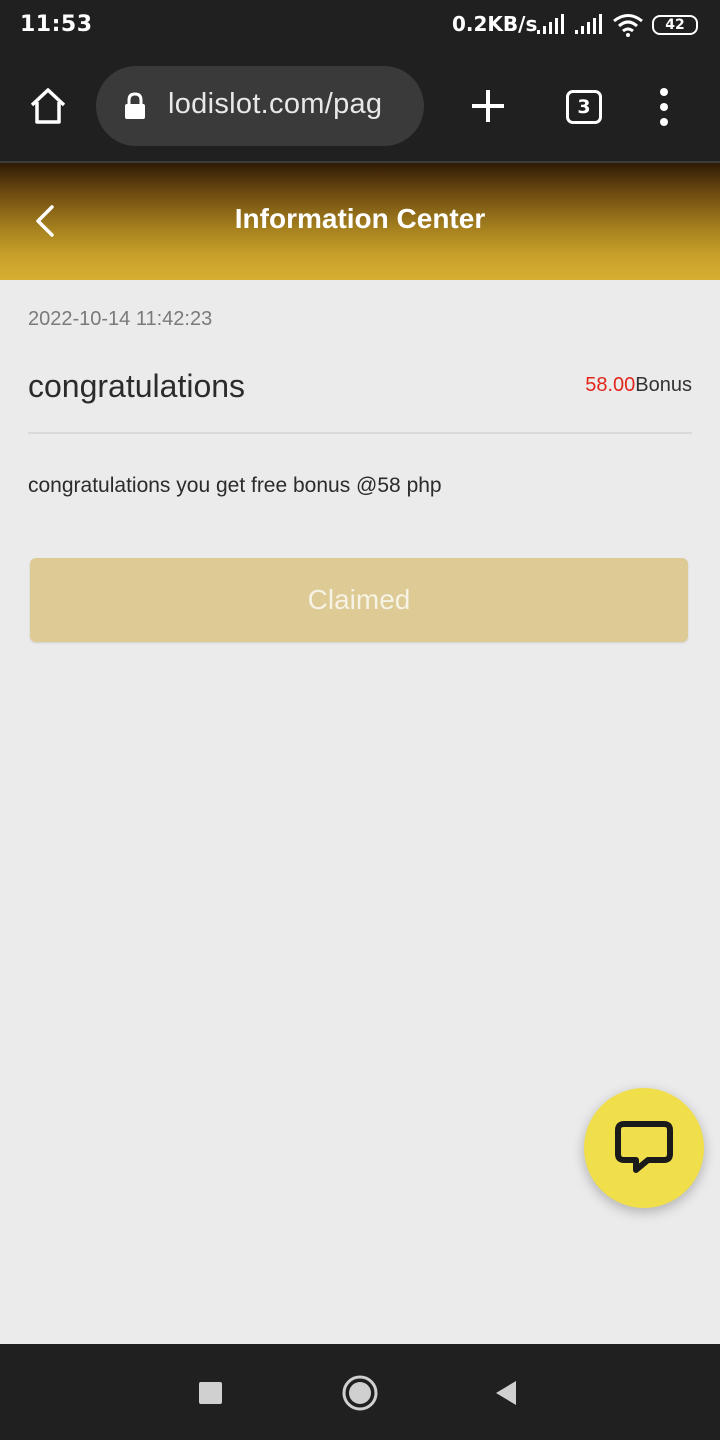 This screenshot has height=1440, width=720. What do you see at coordinates (137, 386) in the screenshot?
I see `message-title: congratulations` at bounding box center [137, 386].